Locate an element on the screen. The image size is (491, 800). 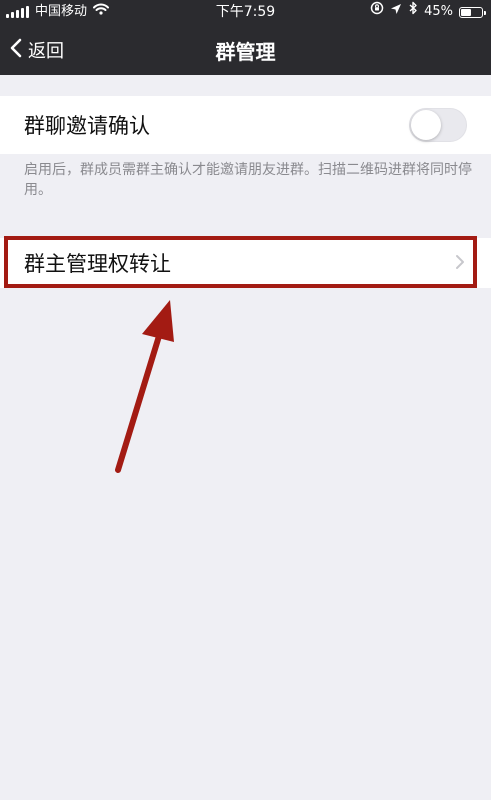
battery-percent: 45% is located at coordinates (438, 11).